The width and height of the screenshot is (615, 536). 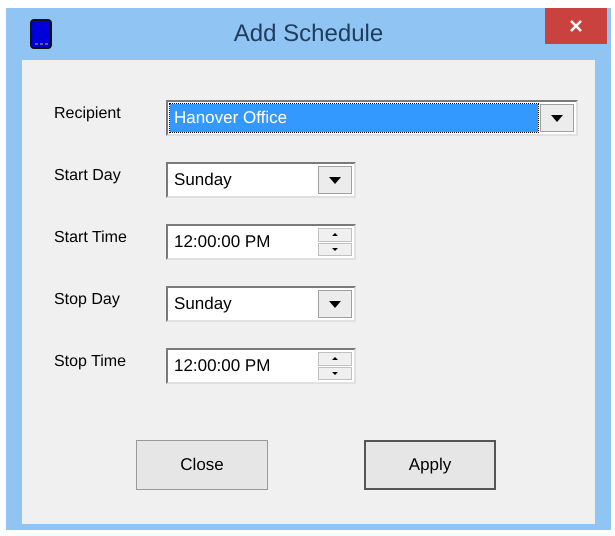 I want to click on window-title: Add Schedule, so click(x=308, y=34).